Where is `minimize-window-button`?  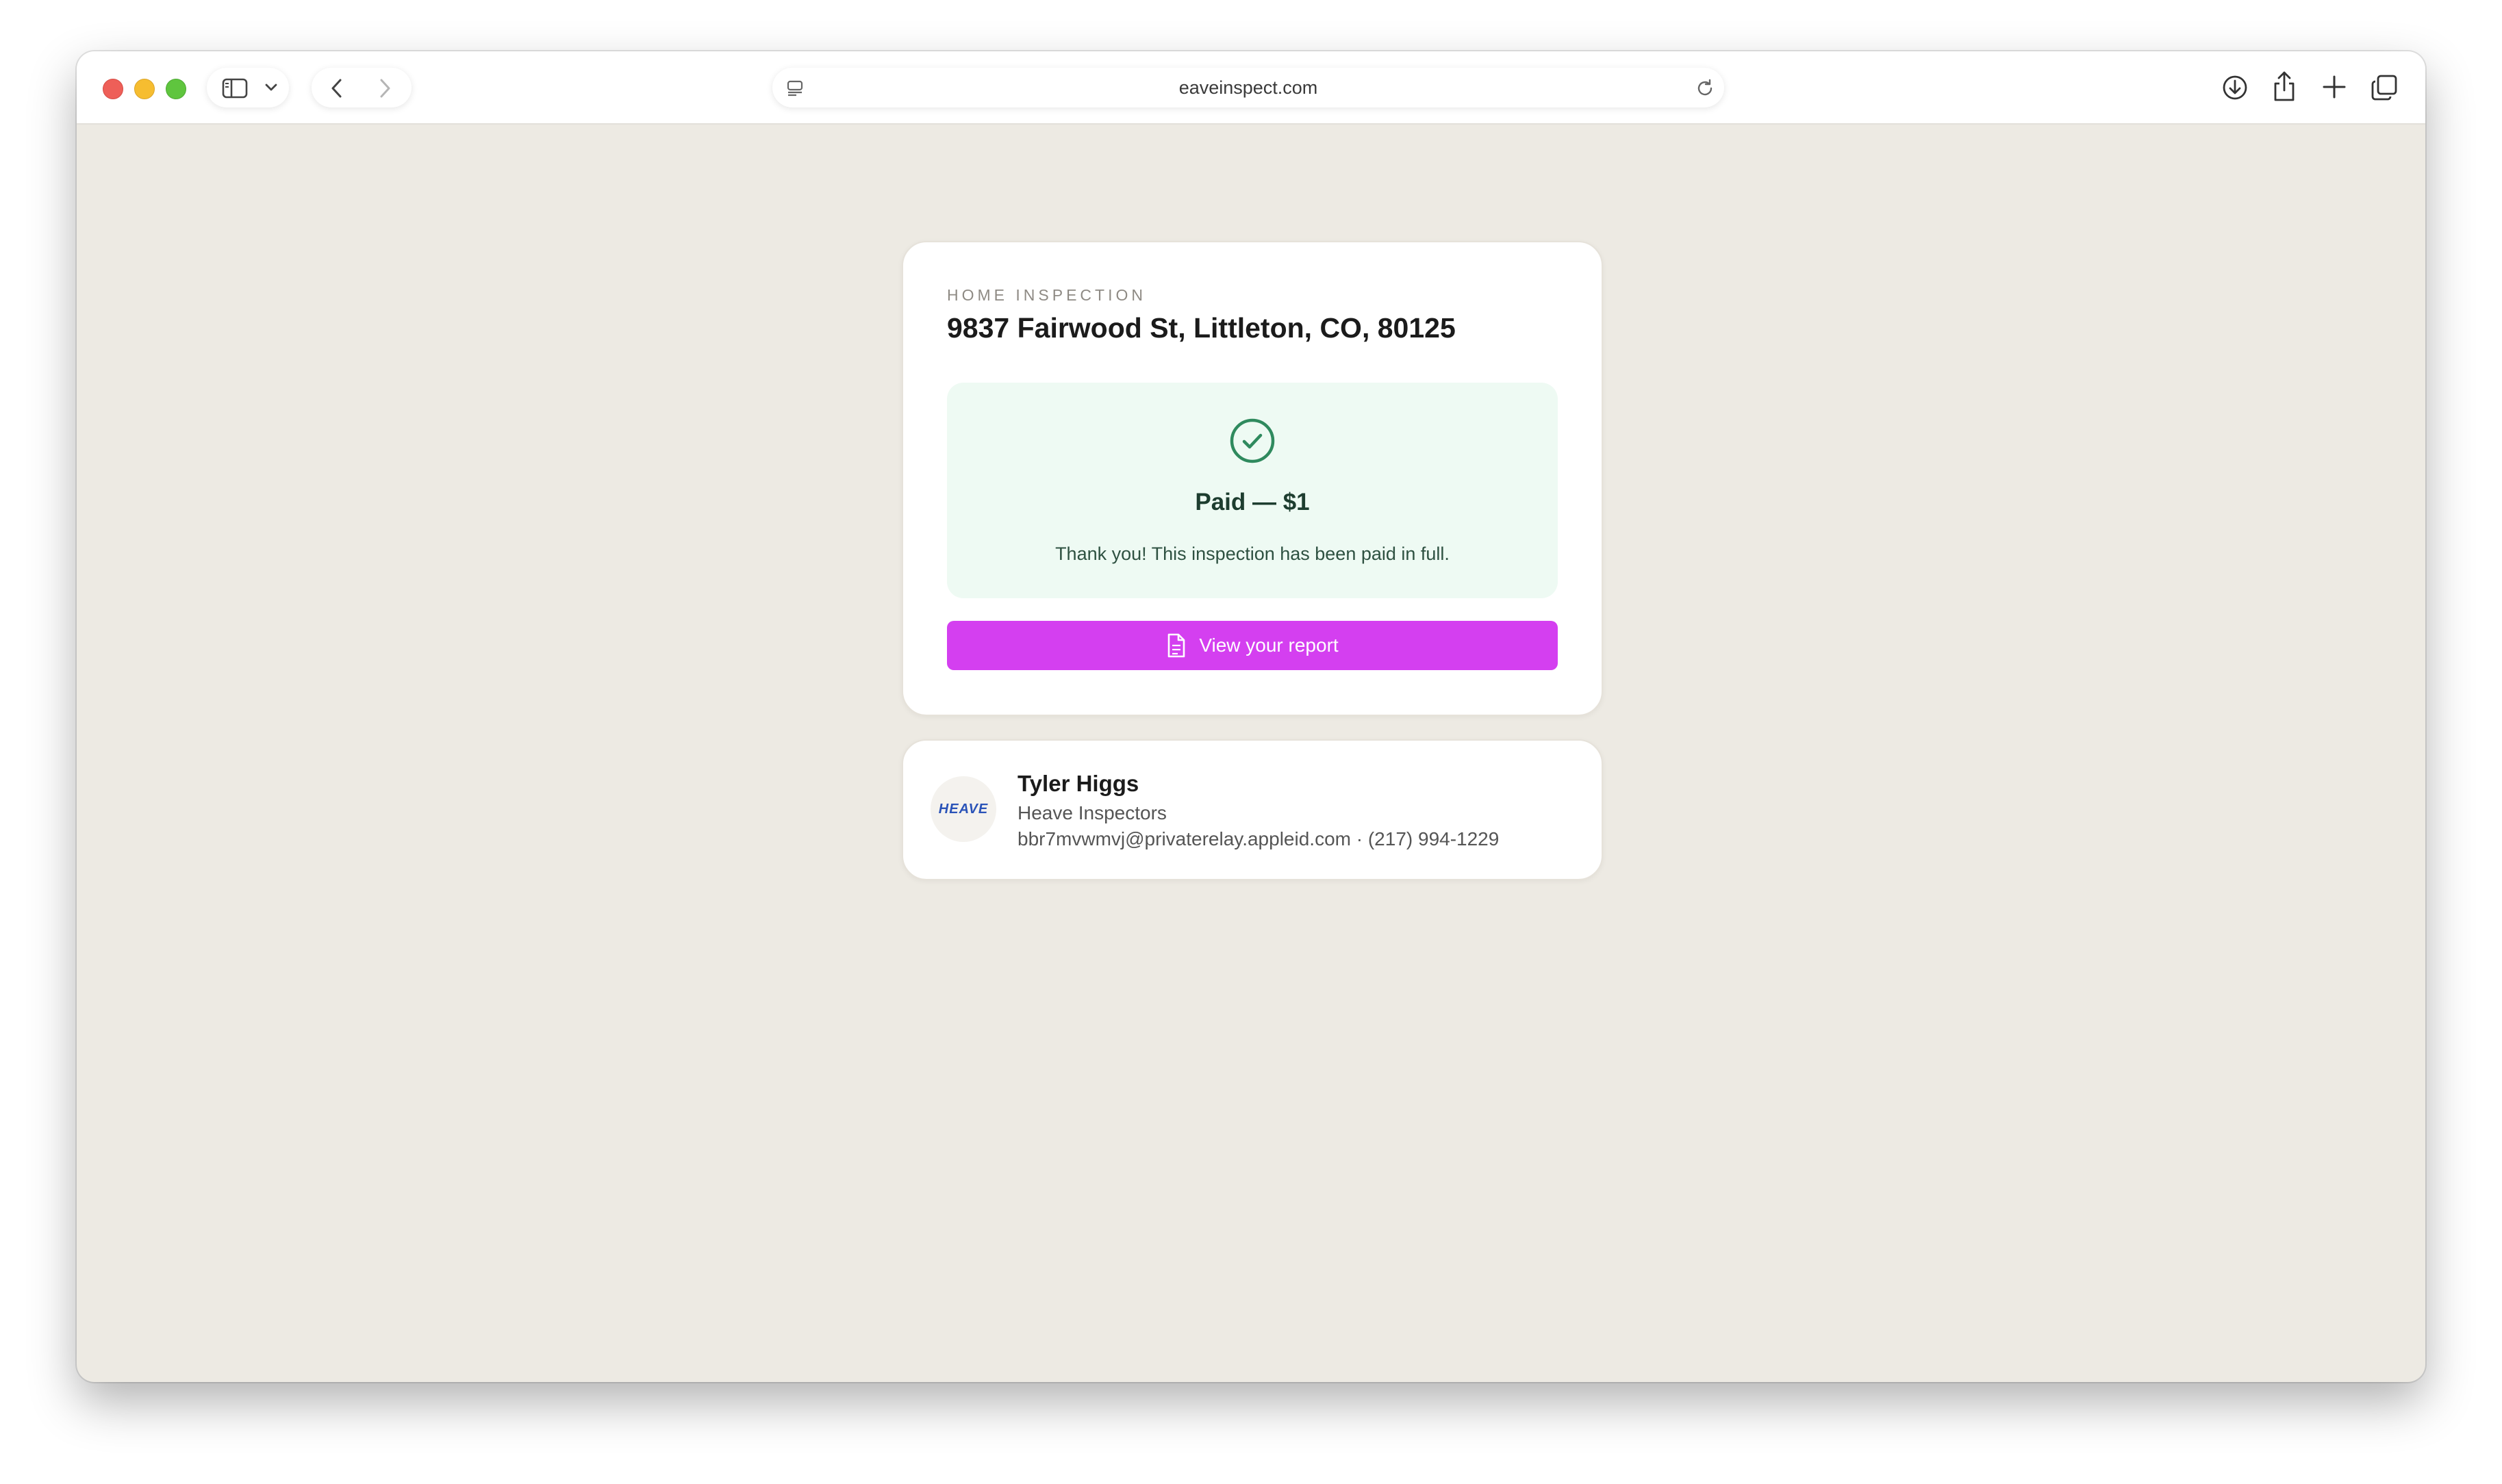
minimize-window-button is located at coordinates (145, 89).